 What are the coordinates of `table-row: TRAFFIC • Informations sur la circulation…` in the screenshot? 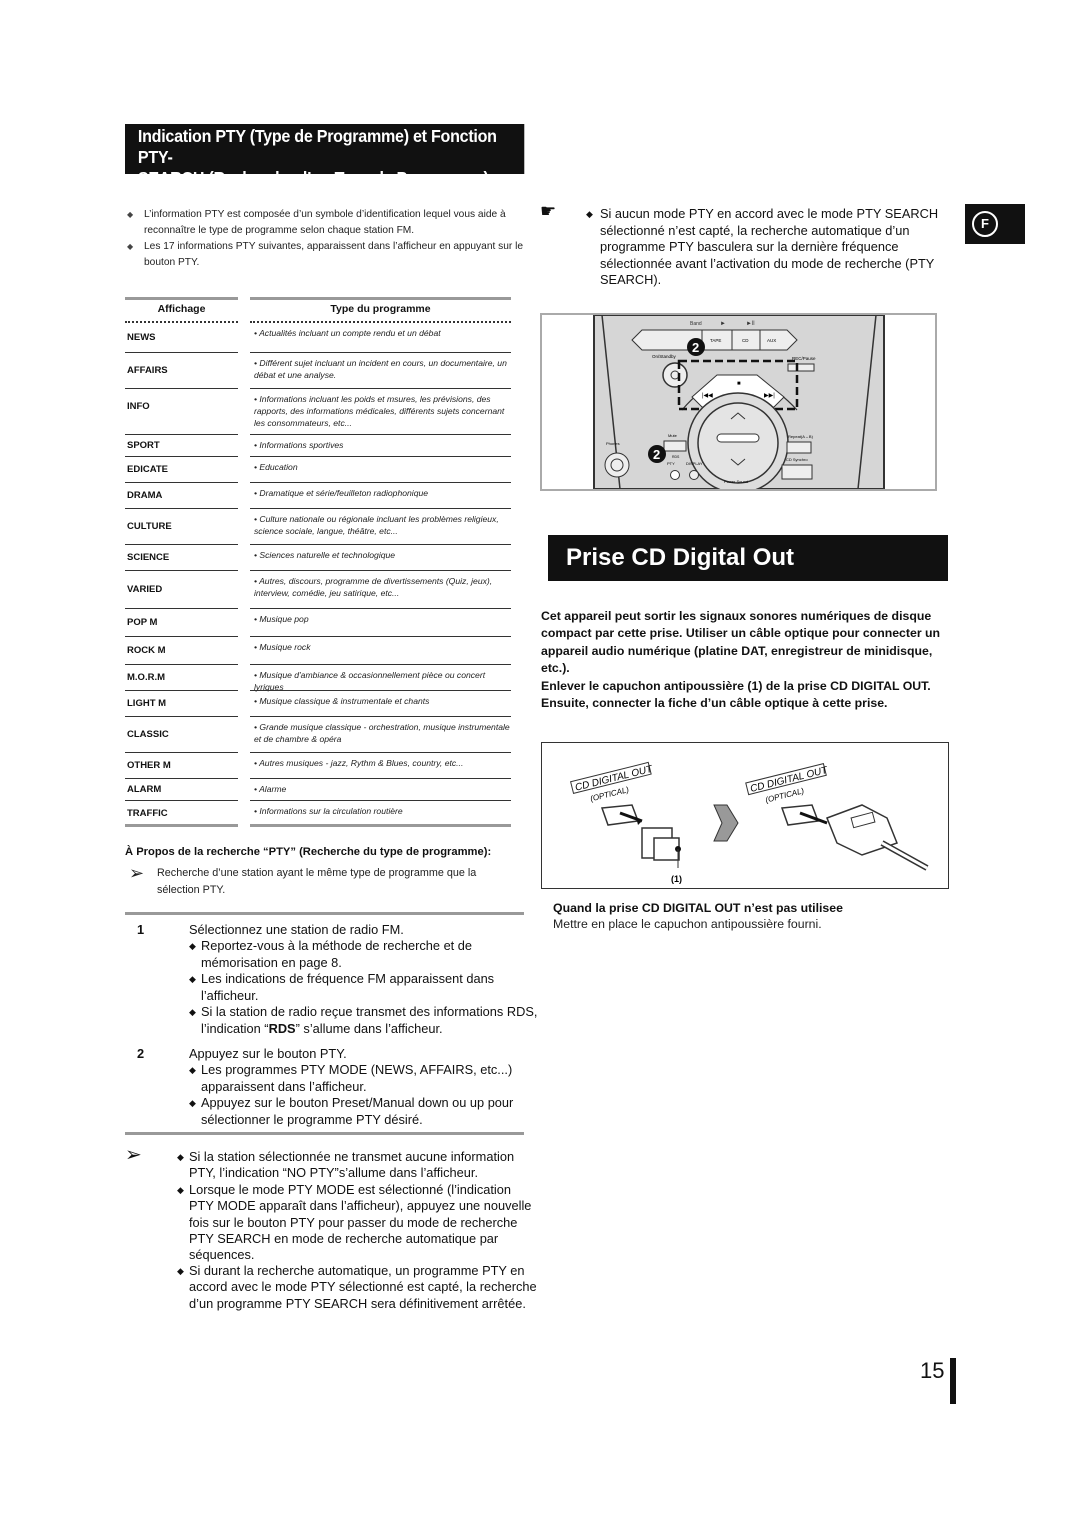 It's located at (318, 814).